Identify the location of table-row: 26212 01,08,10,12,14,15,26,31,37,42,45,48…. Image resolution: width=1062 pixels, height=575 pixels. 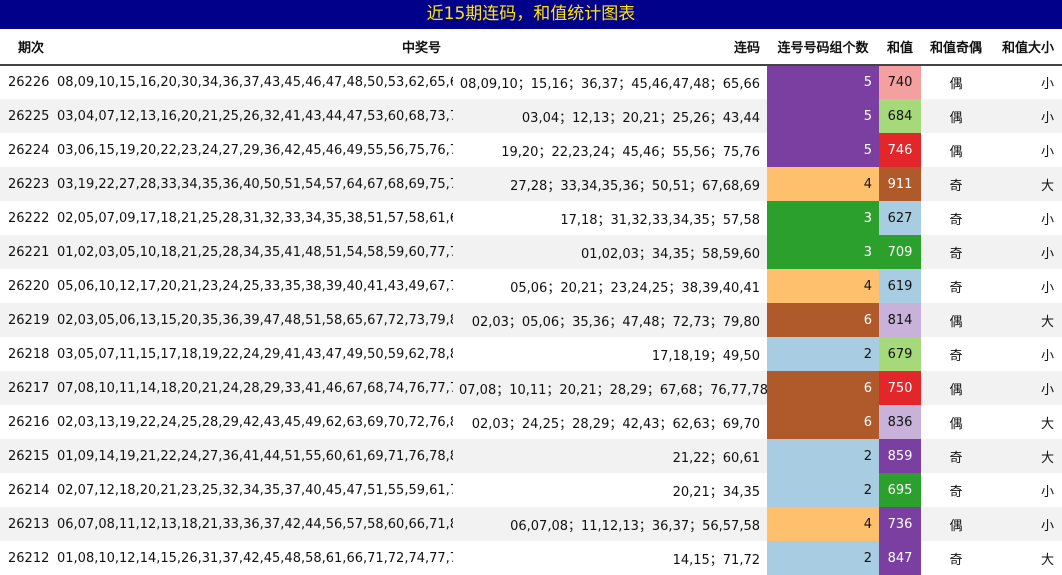
(531, 558).